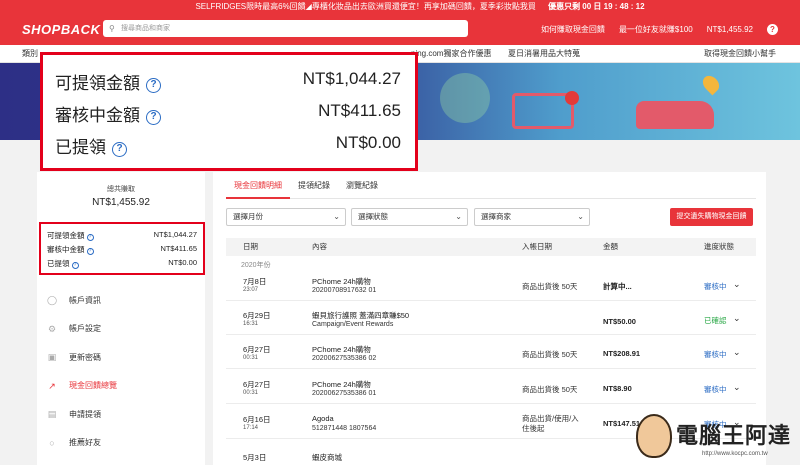 The width and height of the screenshot is (800, 465). I want to click on nav-helper-link: 取得現金回饋小幫手, so click(740, 54).